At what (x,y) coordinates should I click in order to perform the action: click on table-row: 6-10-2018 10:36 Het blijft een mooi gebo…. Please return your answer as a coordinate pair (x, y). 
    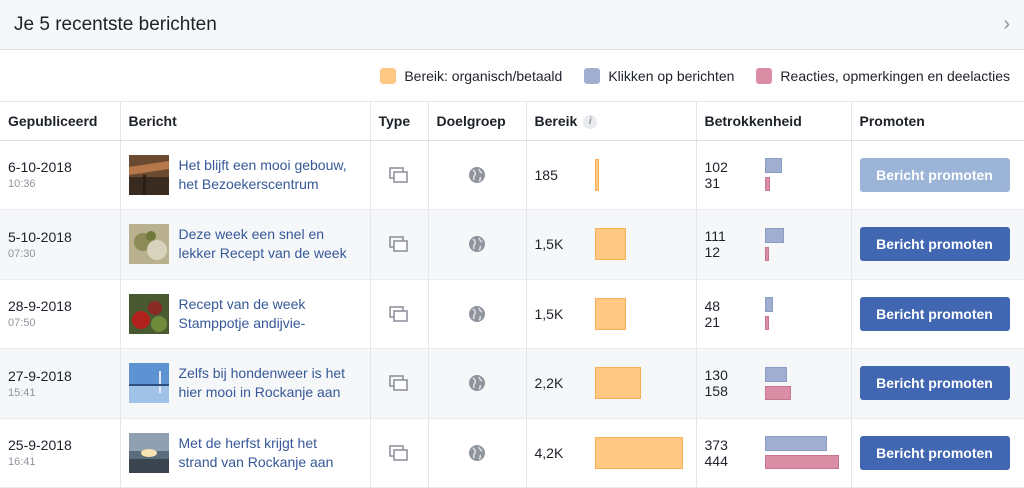
    Looking at the image, I should click on (512, 175).